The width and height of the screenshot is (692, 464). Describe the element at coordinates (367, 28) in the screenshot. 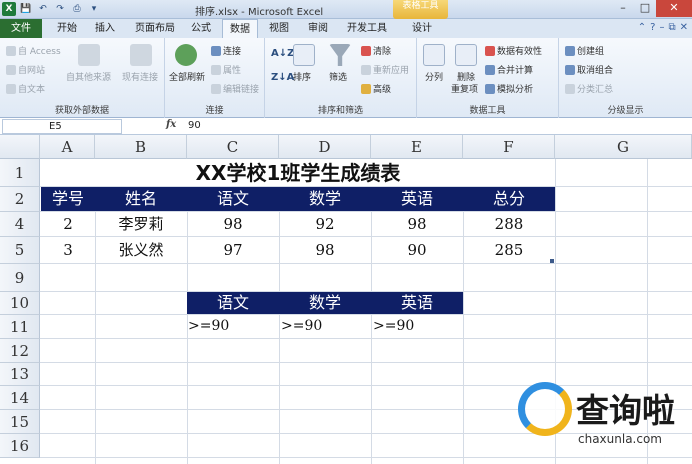

I see `tab-developer: 开发工具` at that location.